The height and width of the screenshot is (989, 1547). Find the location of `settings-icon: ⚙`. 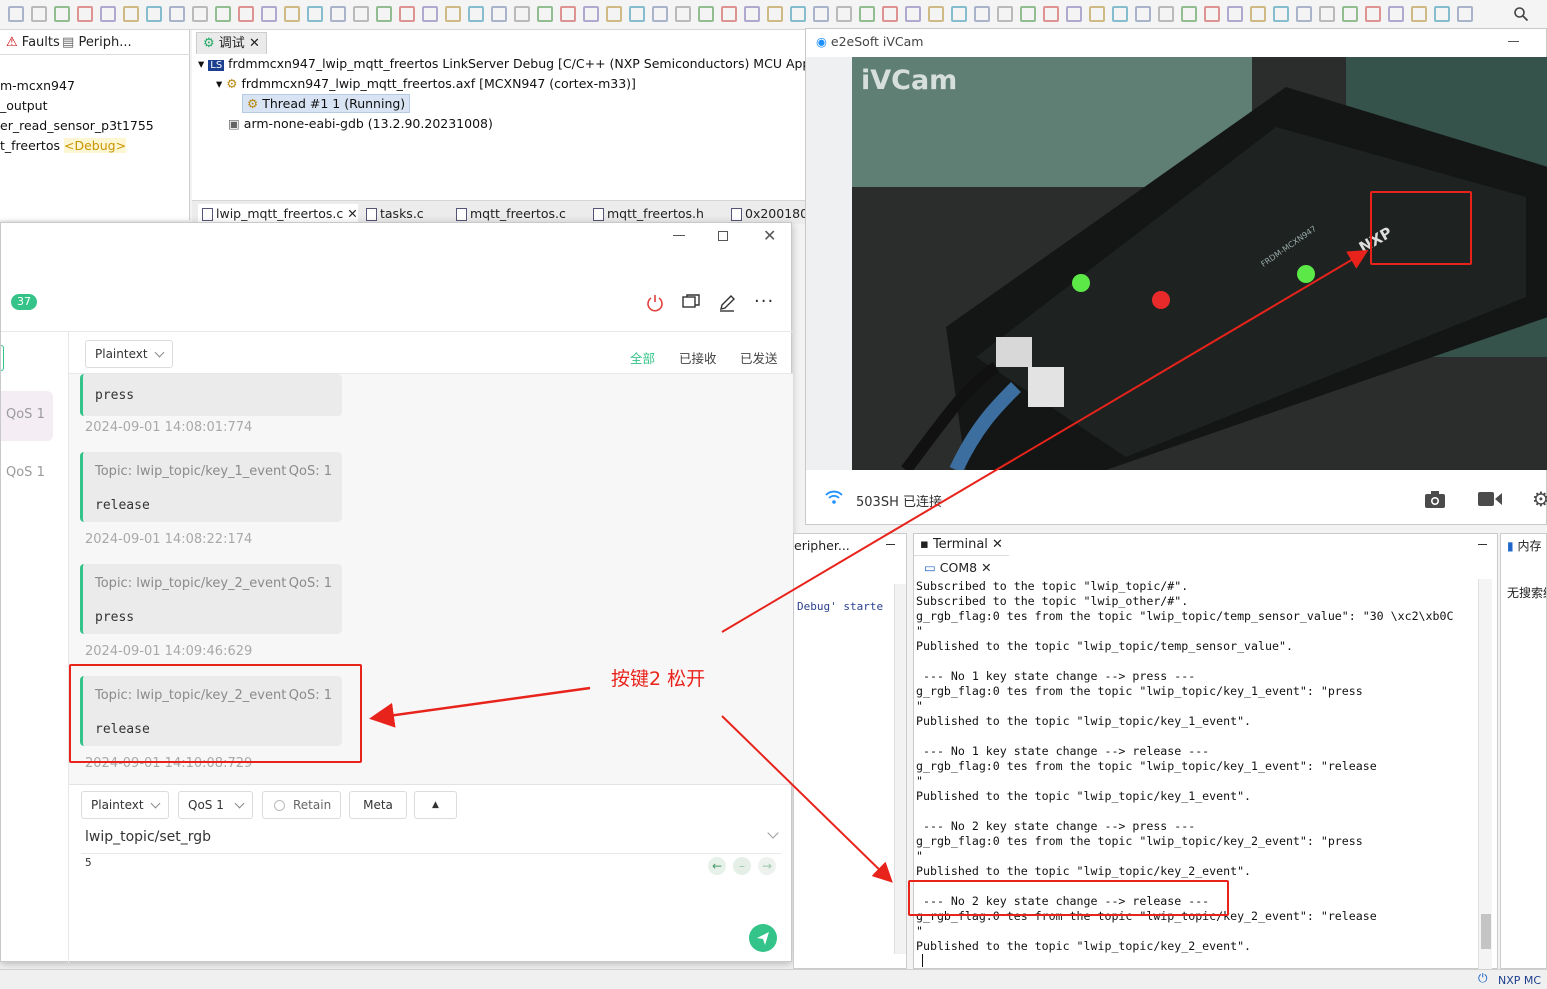

settings-icon: ⚙ is located at coordinates (1539, 499).